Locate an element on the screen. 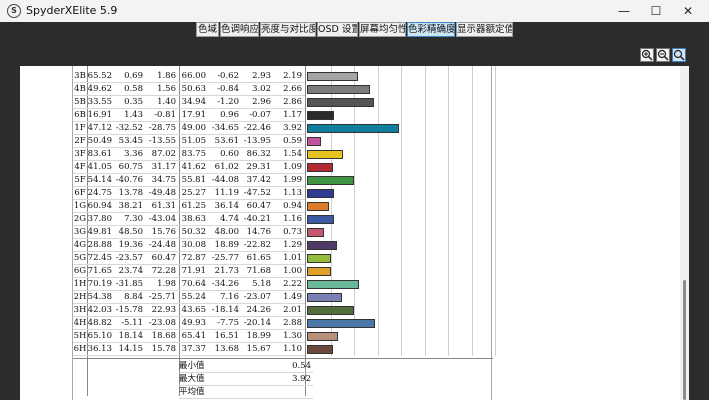  table-row: 4G 28.88 19.36 -24.48 30.08 18.89 -22.82 1.29 is located at coordinates (283, 245).